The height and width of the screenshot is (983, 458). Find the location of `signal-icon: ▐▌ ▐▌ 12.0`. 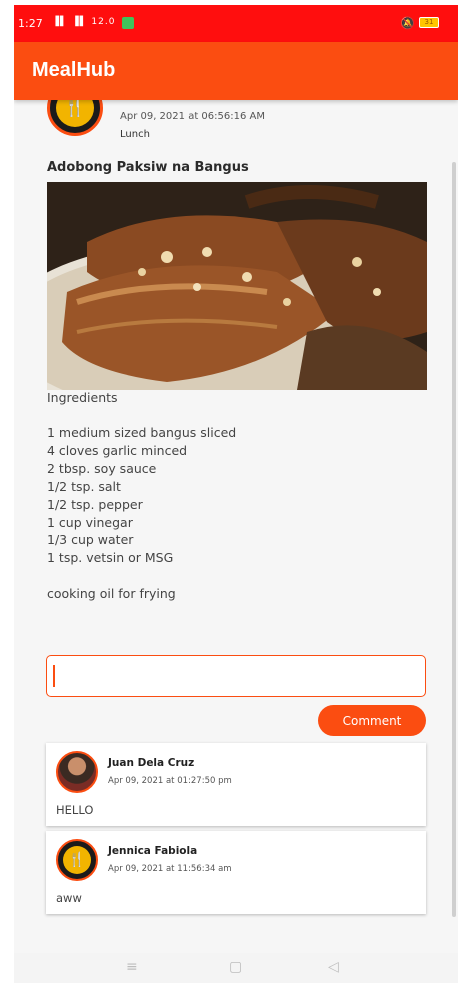

signal-icon: ▐▌ ▐▌ 12.0 is located at coordinates (84, 22).